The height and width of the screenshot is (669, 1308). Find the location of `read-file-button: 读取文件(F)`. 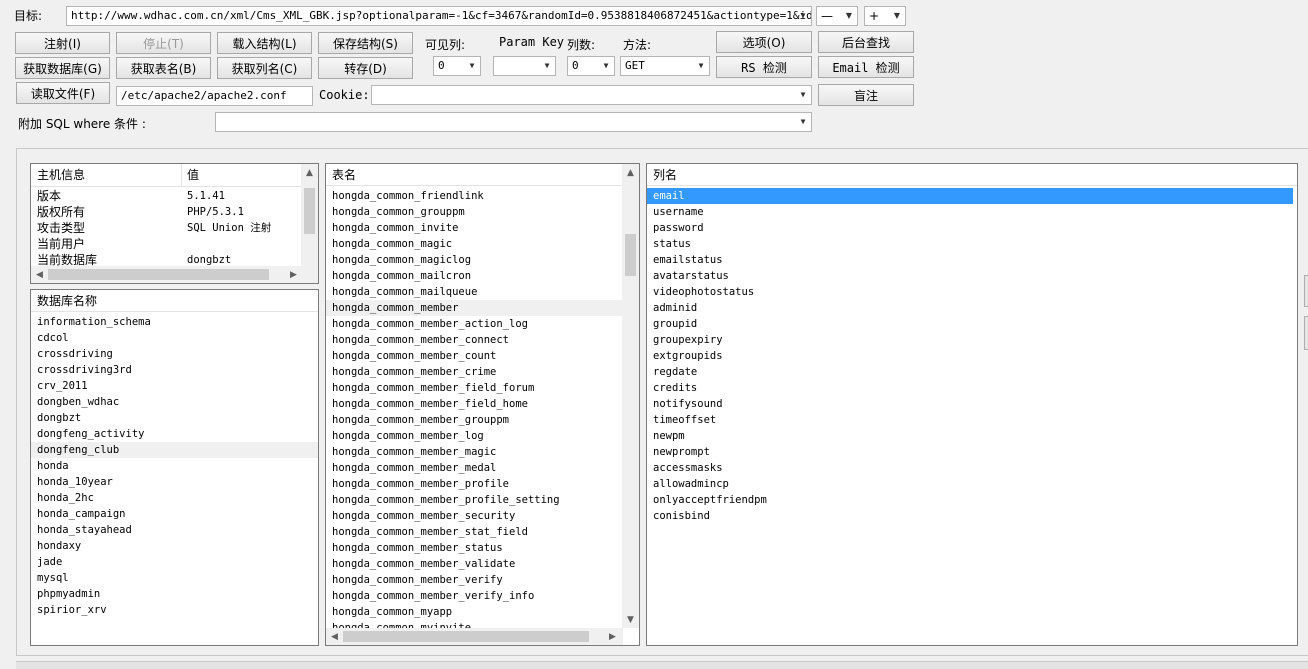

read-file-button: 读取文件(F) is located at coordinates (63, 93).